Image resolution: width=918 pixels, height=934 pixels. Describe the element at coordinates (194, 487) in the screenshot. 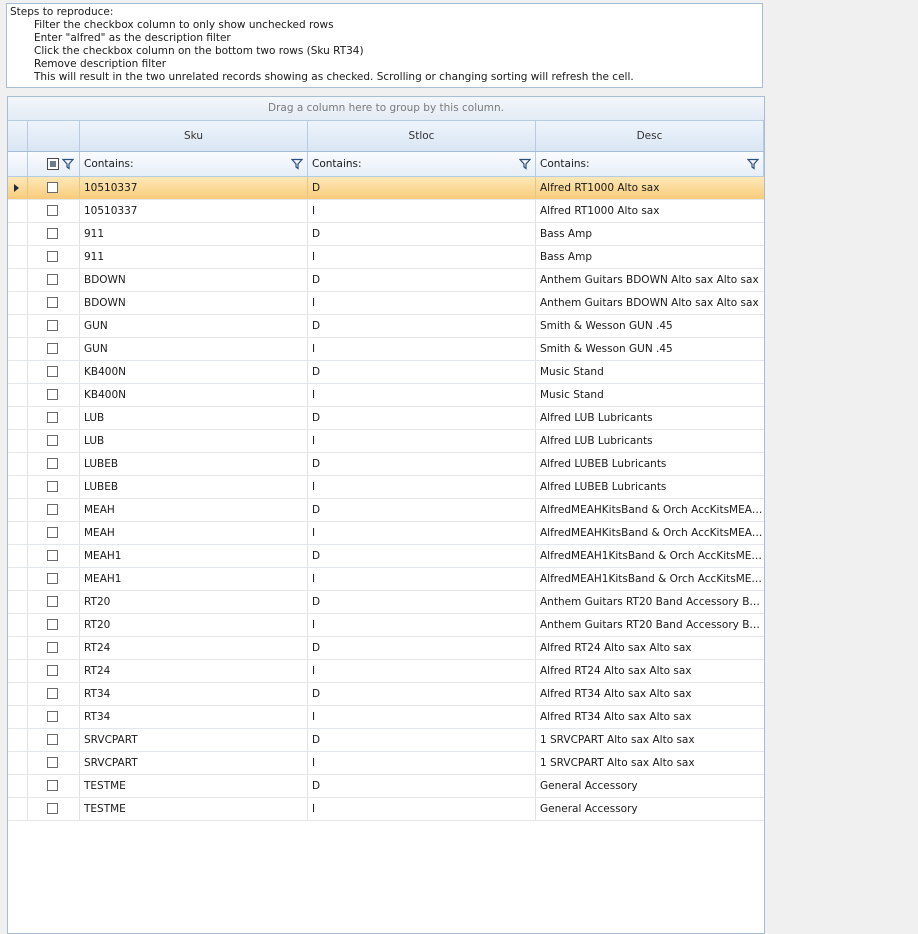

I see `sku-cell: LUBEB` at that location.